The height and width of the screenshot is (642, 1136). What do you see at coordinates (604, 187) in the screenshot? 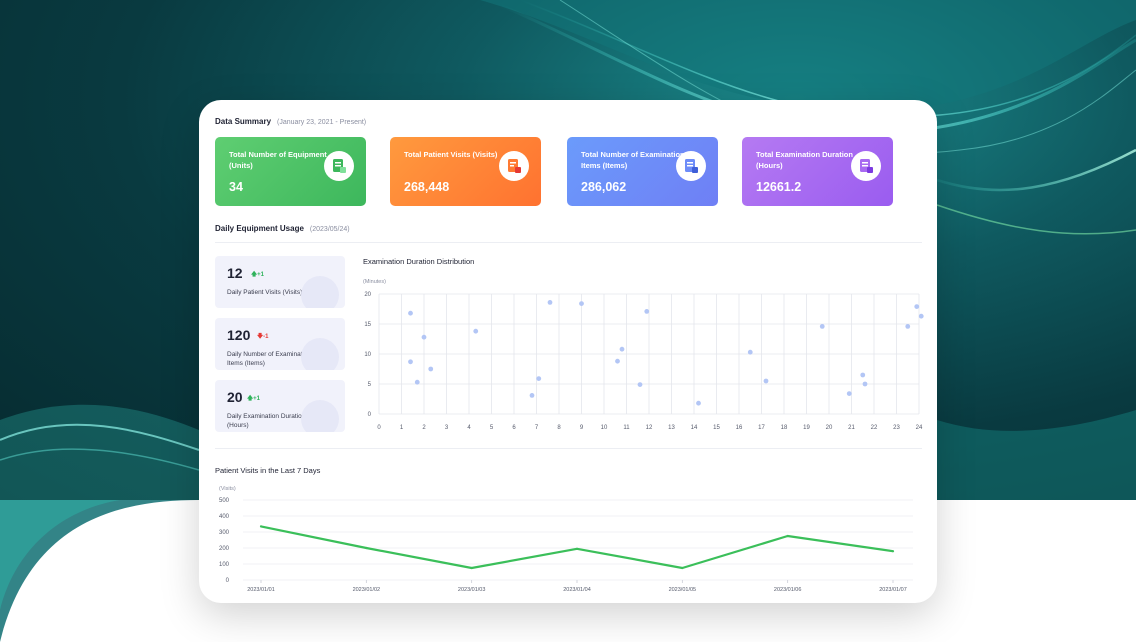
I see `stat-value: 286,062` at bounding box center [604, 187].